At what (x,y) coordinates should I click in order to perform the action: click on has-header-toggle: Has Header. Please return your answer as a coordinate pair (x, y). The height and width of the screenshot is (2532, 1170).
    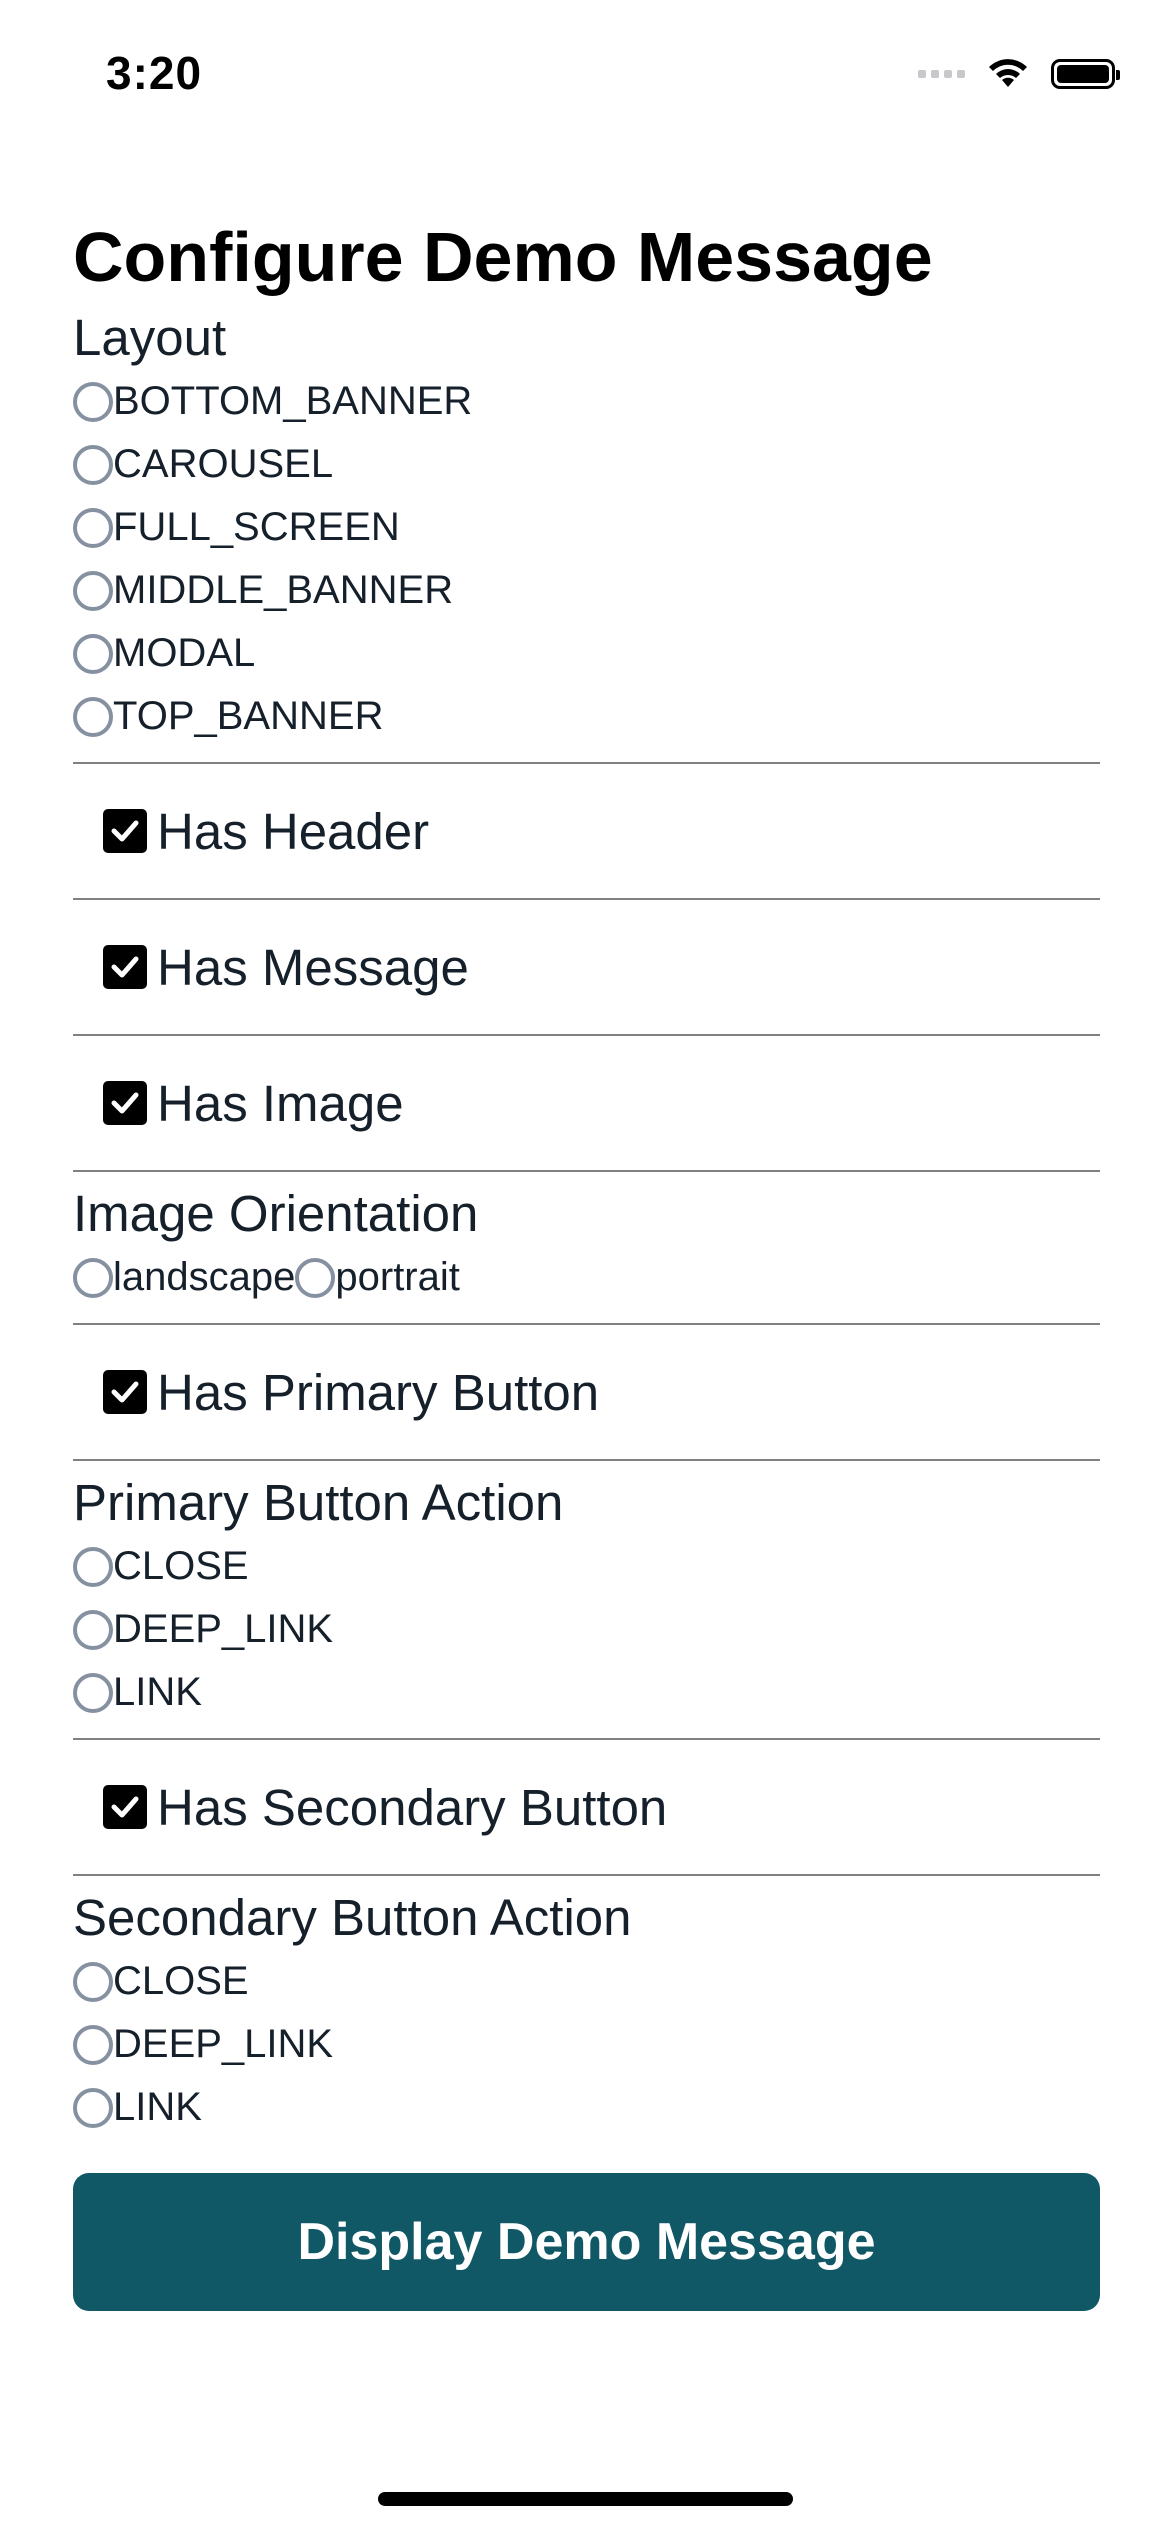
    Looking at the image, I should click on (586, 831).